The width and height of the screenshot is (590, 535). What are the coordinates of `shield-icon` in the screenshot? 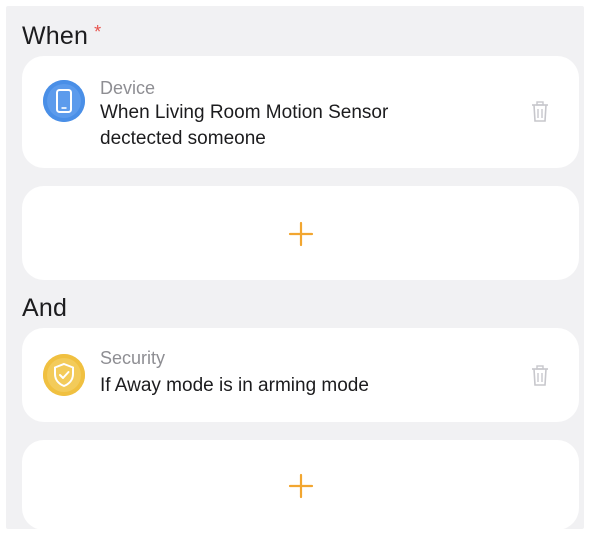 It's located at (64, 375).